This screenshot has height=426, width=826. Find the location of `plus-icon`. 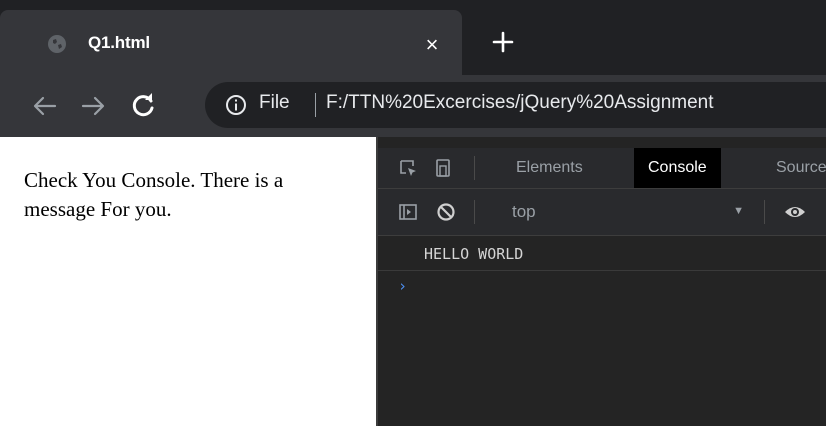

plus-icon is located at coordinates (503, 42).